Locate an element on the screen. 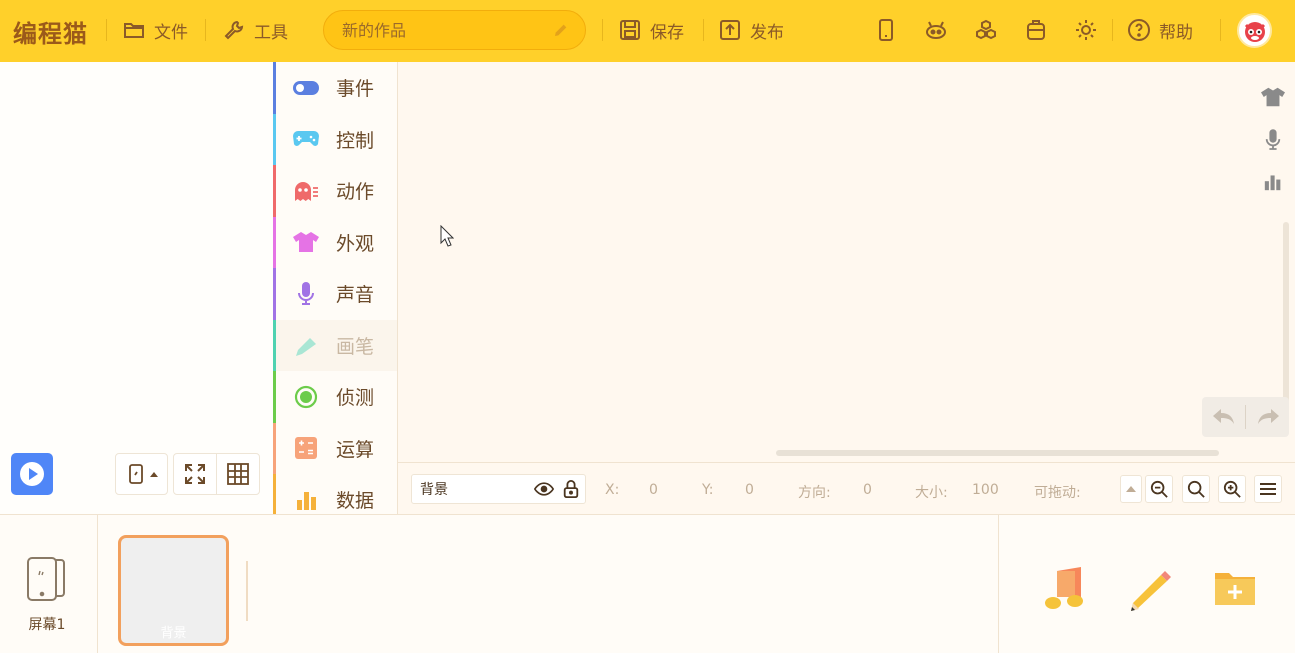 The height and width of the screenshot is (653, 1295). ghost-icon is located at coordinates (306, 191).